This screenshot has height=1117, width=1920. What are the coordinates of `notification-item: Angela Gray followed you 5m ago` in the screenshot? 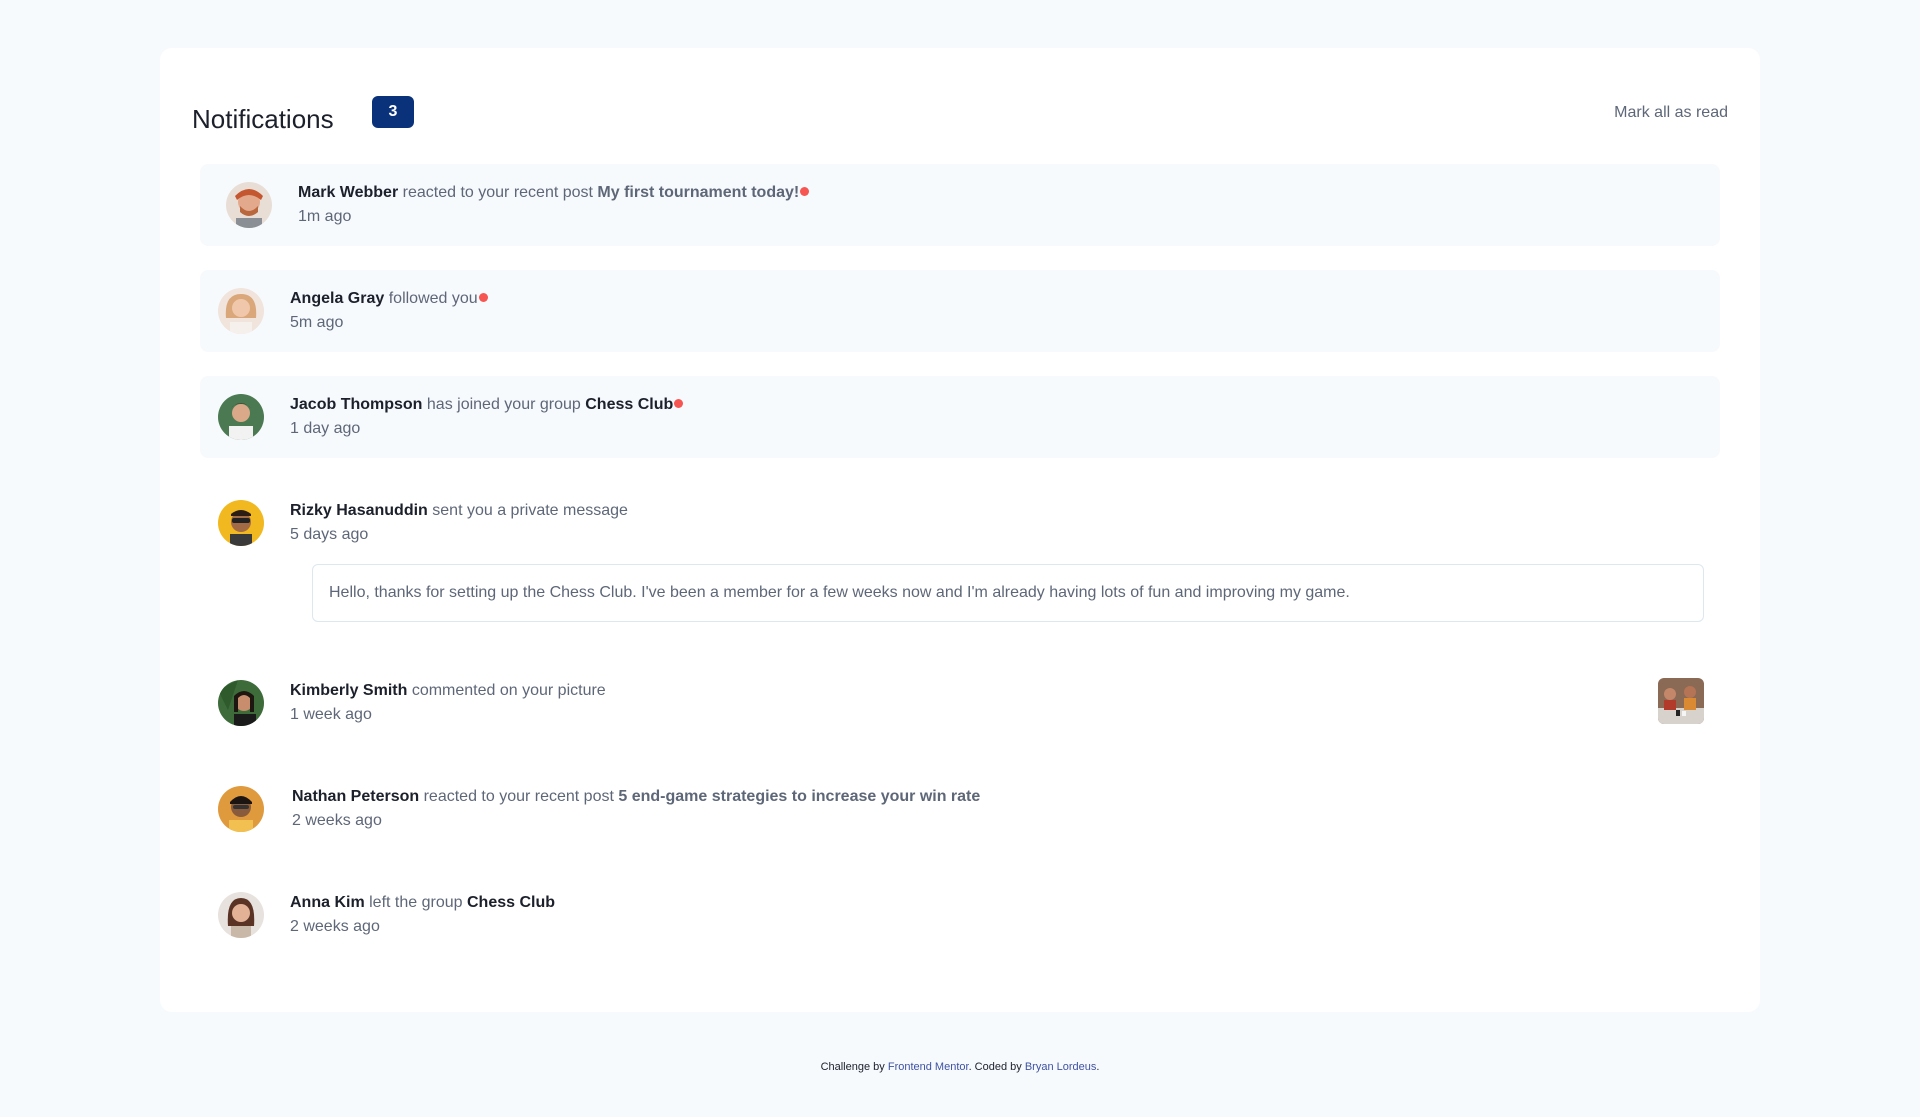 It's located at (960, 311).